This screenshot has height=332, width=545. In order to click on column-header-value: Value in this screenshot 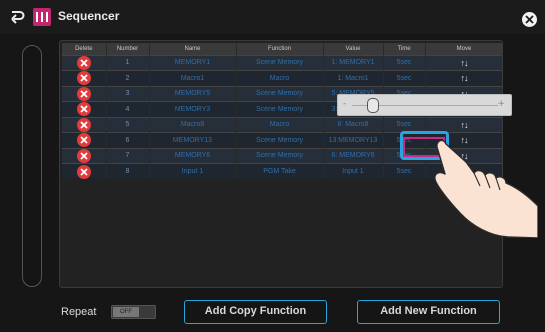, I will do `click(353, 49)`.